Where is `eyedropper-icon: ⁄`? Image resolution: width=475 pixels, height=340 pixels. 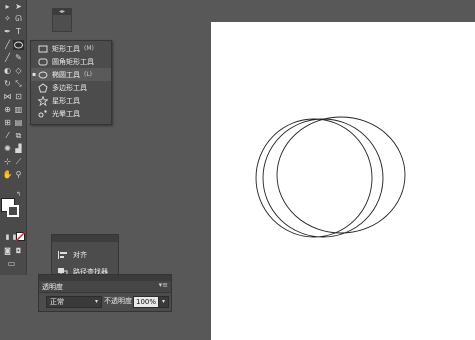
eyedropper-icon: ⁄ is located at coordinates (7, 136).